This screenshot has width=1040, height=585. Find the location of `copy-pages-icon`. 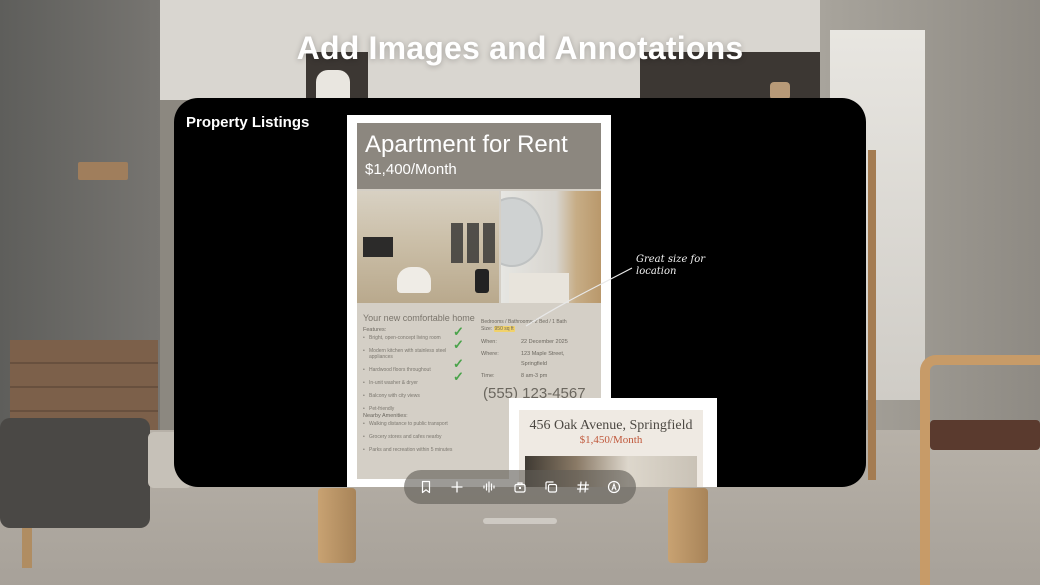

copy-pages-icon is located at coordinates (551, 487).